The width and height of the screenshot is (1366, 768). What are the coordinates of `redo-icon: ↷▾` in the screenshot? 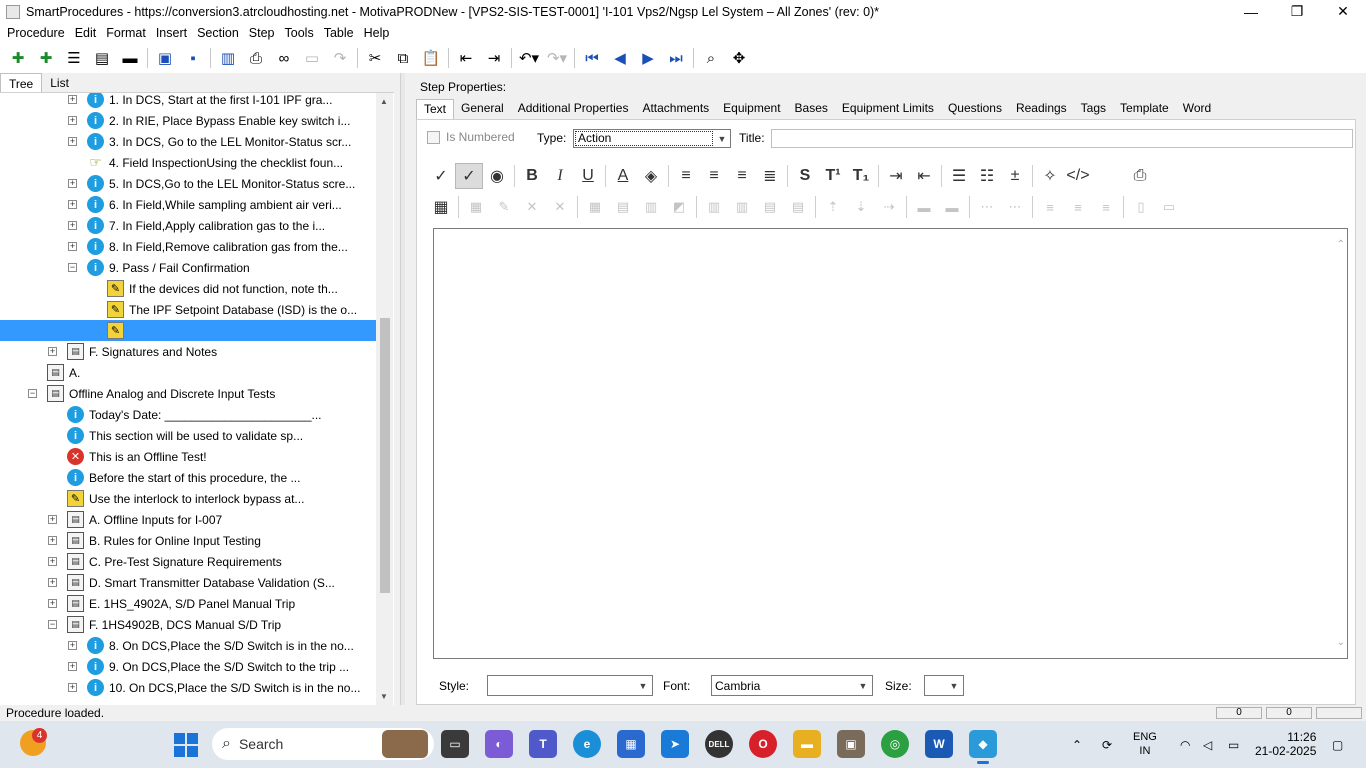 It's located at (557, 58).